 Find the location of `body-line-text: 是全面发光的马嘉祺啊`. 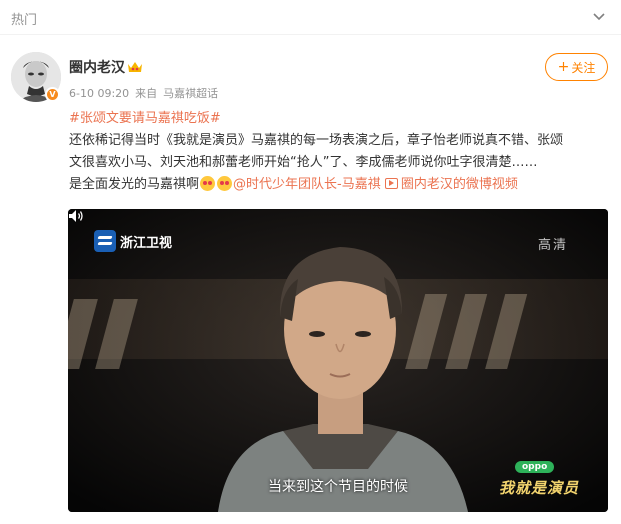

body-line-text: 是全面发光的马嘉祺啊 is located at coordinates (134, 184).